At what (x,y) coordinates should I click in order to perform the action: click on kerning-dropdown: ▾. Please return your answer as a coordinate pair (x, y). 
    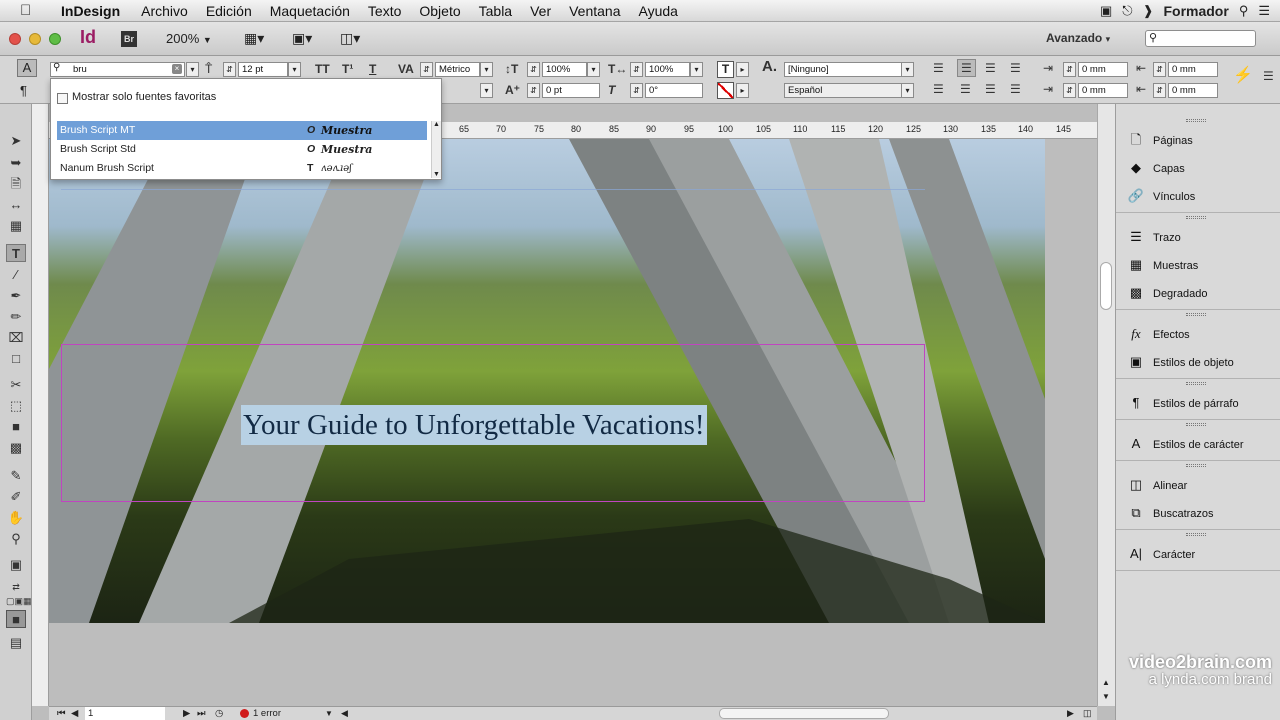
    Looking at the image, I should click on (486, 69).